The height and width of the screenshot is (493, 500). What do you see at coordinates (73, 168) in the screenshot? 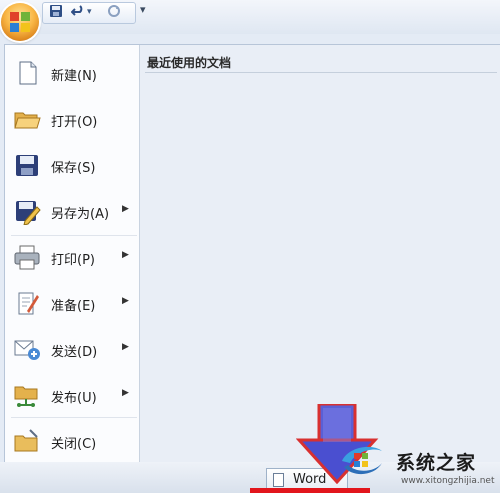
I see `menu-item-label: 保存(S)` at bounding box center [73, 168].